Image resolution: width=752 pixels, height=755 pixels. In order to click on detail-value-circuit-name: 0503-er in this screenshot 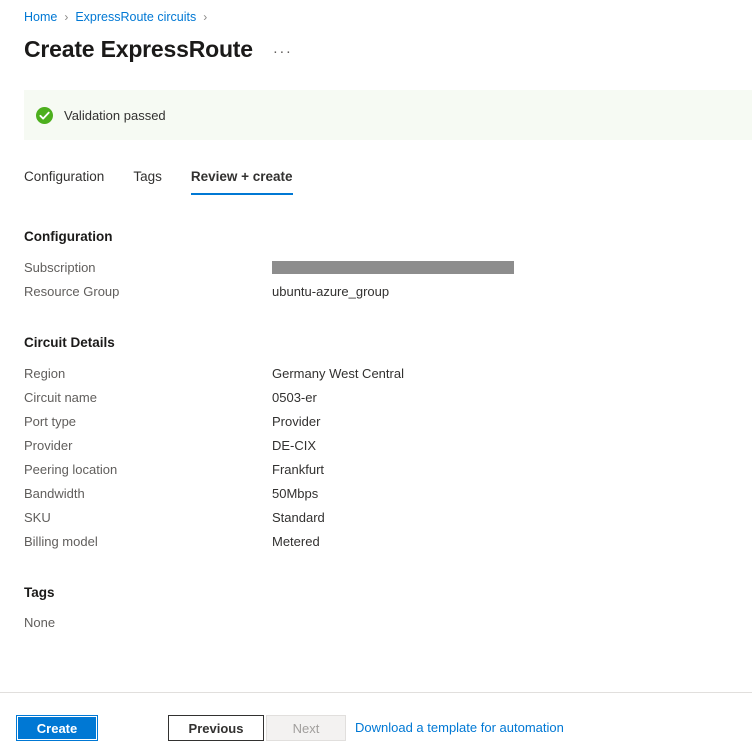, I will do `click(294, 397)`.